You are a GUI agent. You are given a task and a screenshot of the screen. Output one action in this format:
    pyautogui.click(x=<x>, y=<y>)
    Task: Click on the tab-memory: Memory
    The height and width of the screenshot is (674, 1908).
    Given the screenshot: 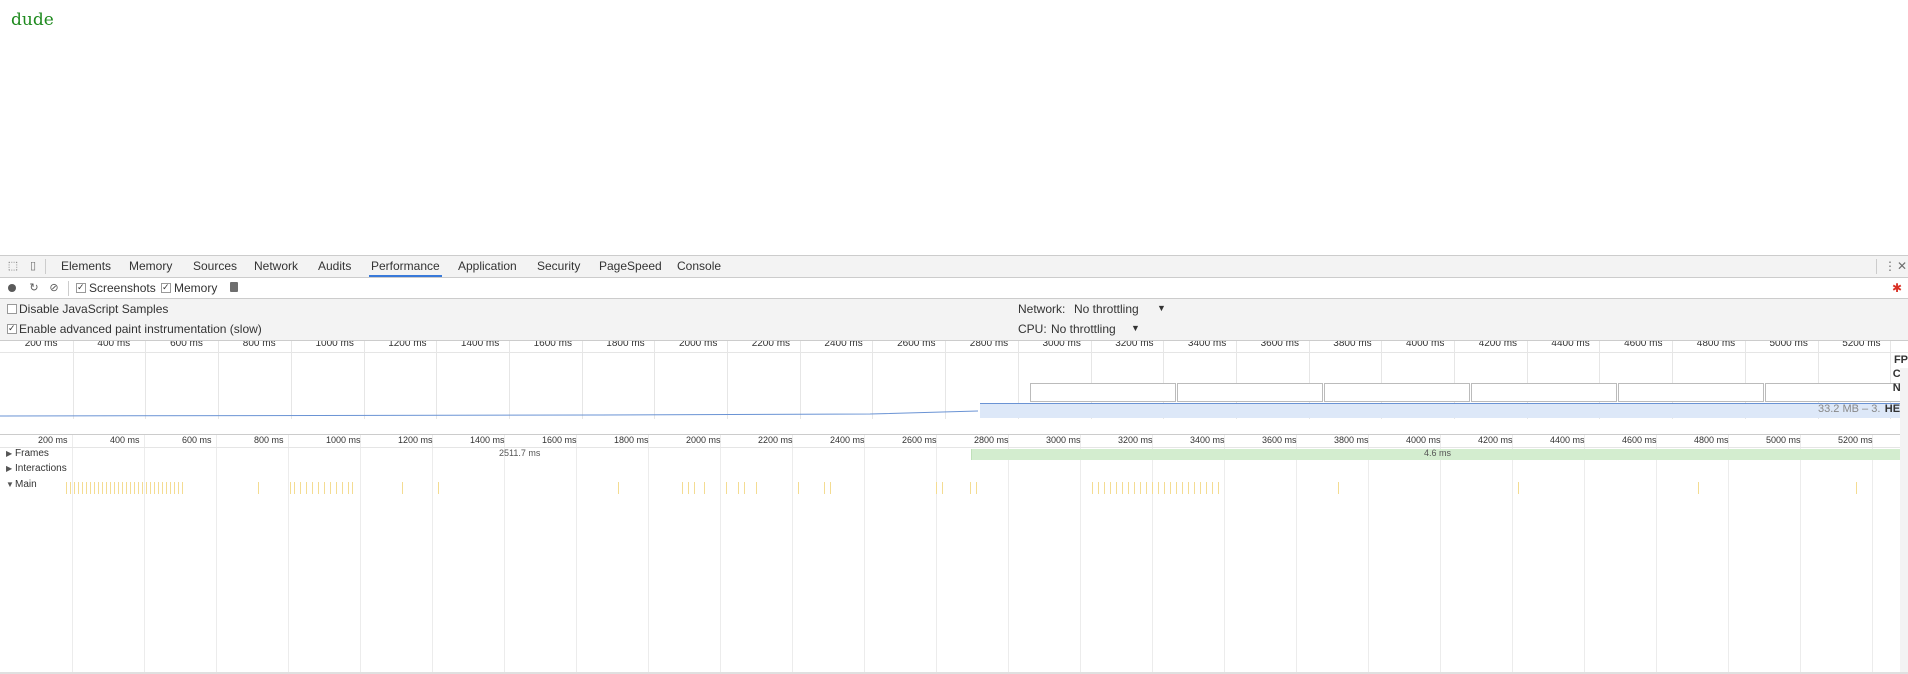 What is the action you would take?
    pyautogui.click(x=150, y=266)
    